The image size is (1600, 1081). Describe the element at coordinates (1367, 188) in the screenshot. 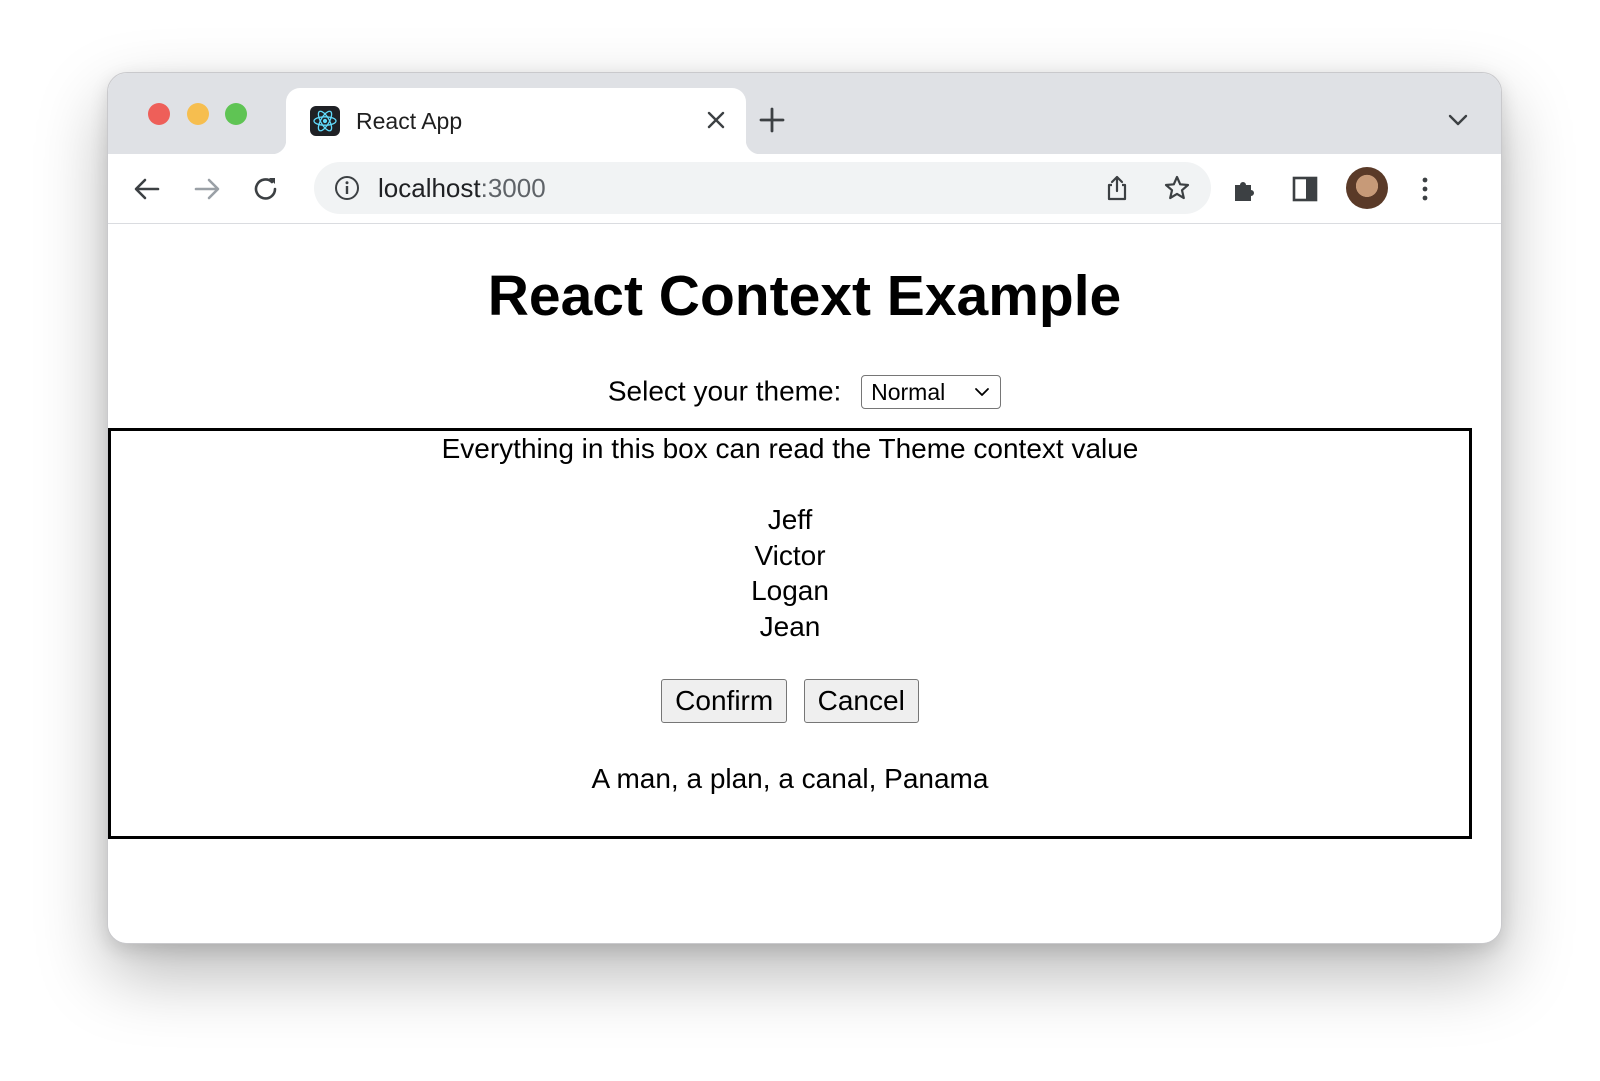

I see `profile-avatar` at that location.